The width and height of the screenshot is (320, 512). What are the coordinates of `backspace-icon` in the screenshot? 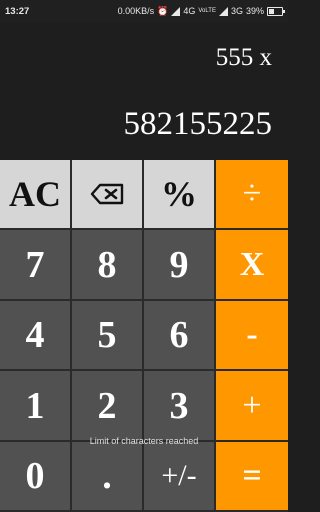 It's located at (107, 194).